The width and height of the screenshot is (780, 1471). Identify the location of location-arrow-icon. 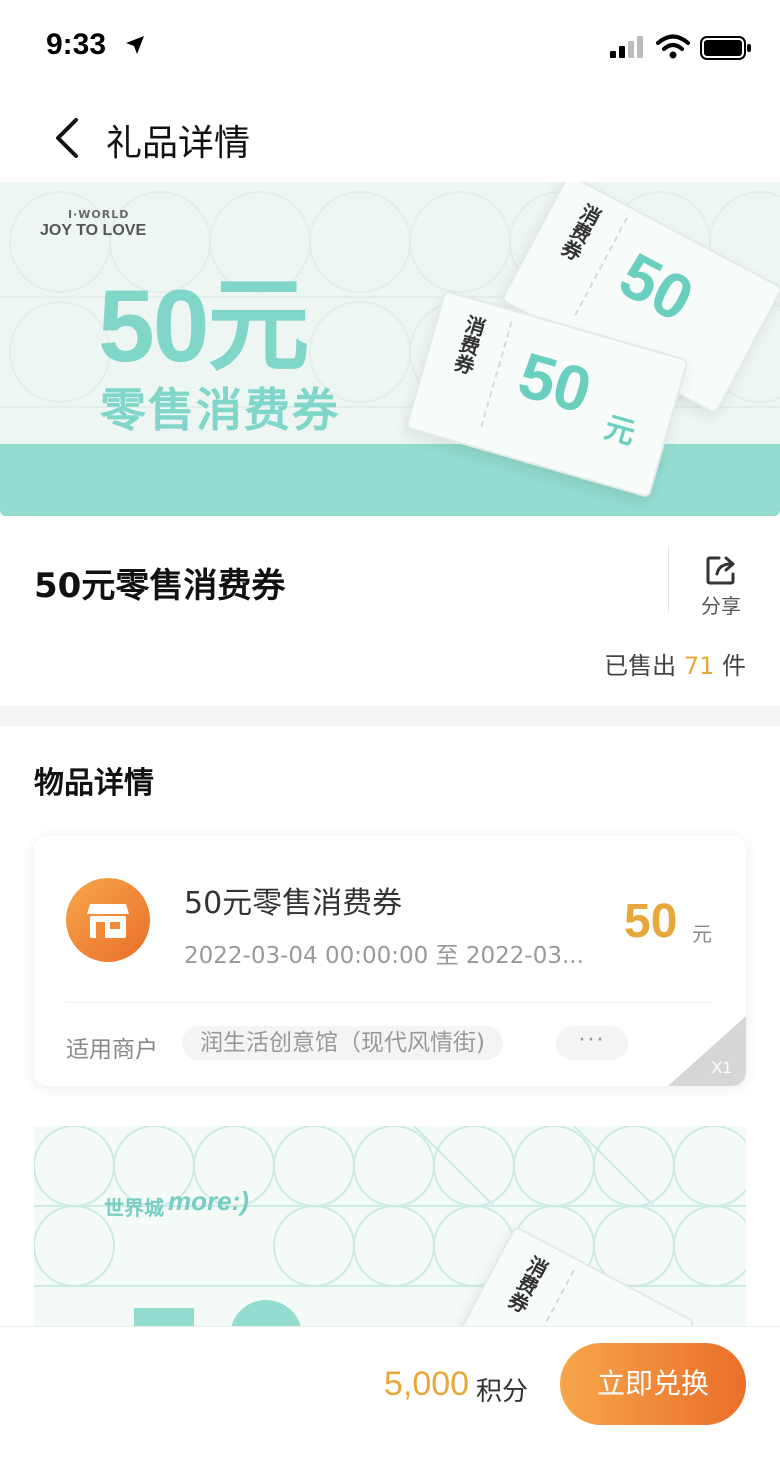
(135, 47).